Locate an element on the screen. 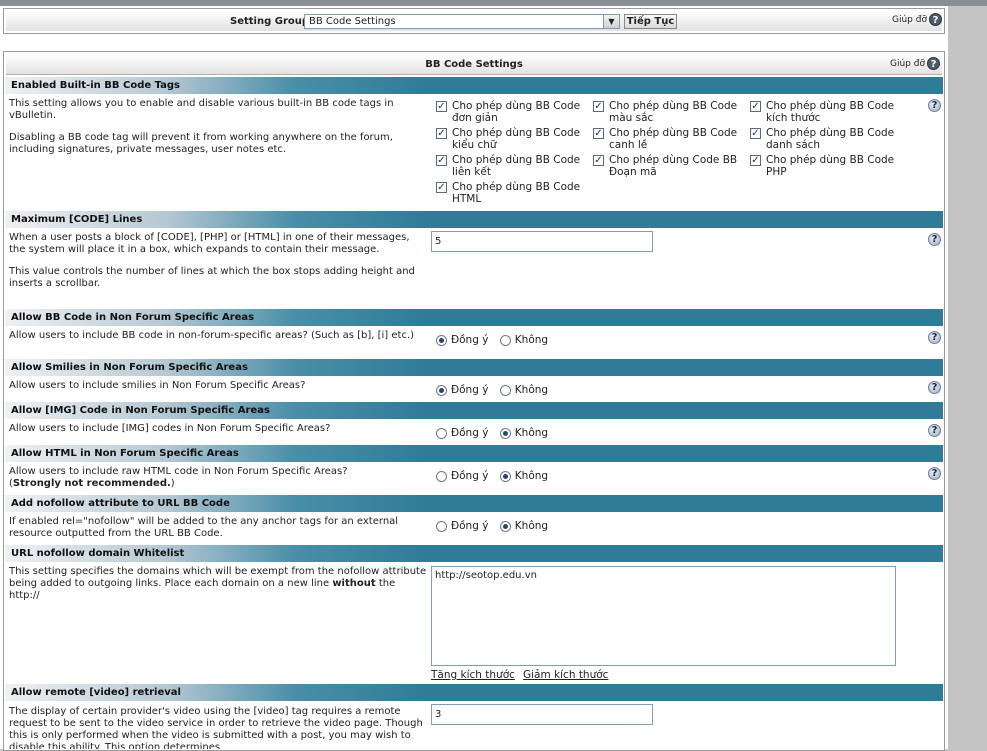 Image resolution: width=987 pixels, height=751 pixels. nofollow-radio-group: Đồng ý Không is located at coordinates (496, 527).